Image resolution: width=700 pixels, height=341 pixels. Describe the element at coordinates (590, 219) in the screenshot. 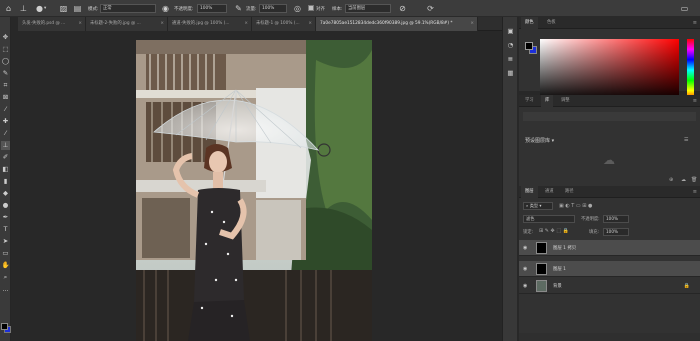

I see `layer-opacity-label: 不透明度:` at that location.